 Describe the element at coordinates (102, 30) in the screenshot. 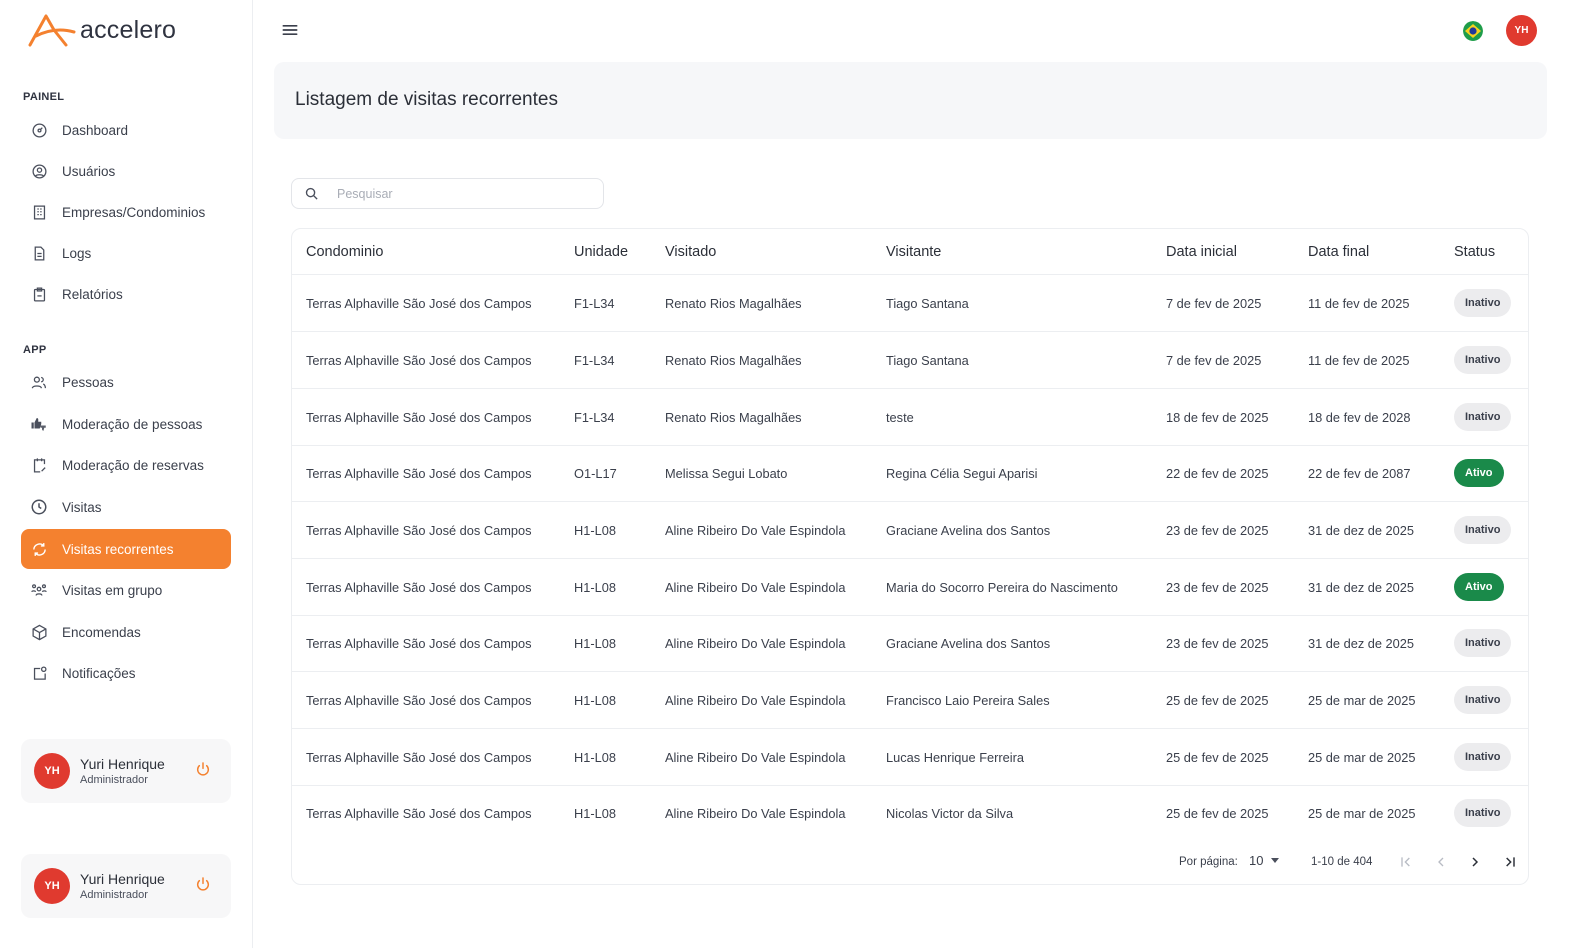

I see `logo: accelero` at that location.